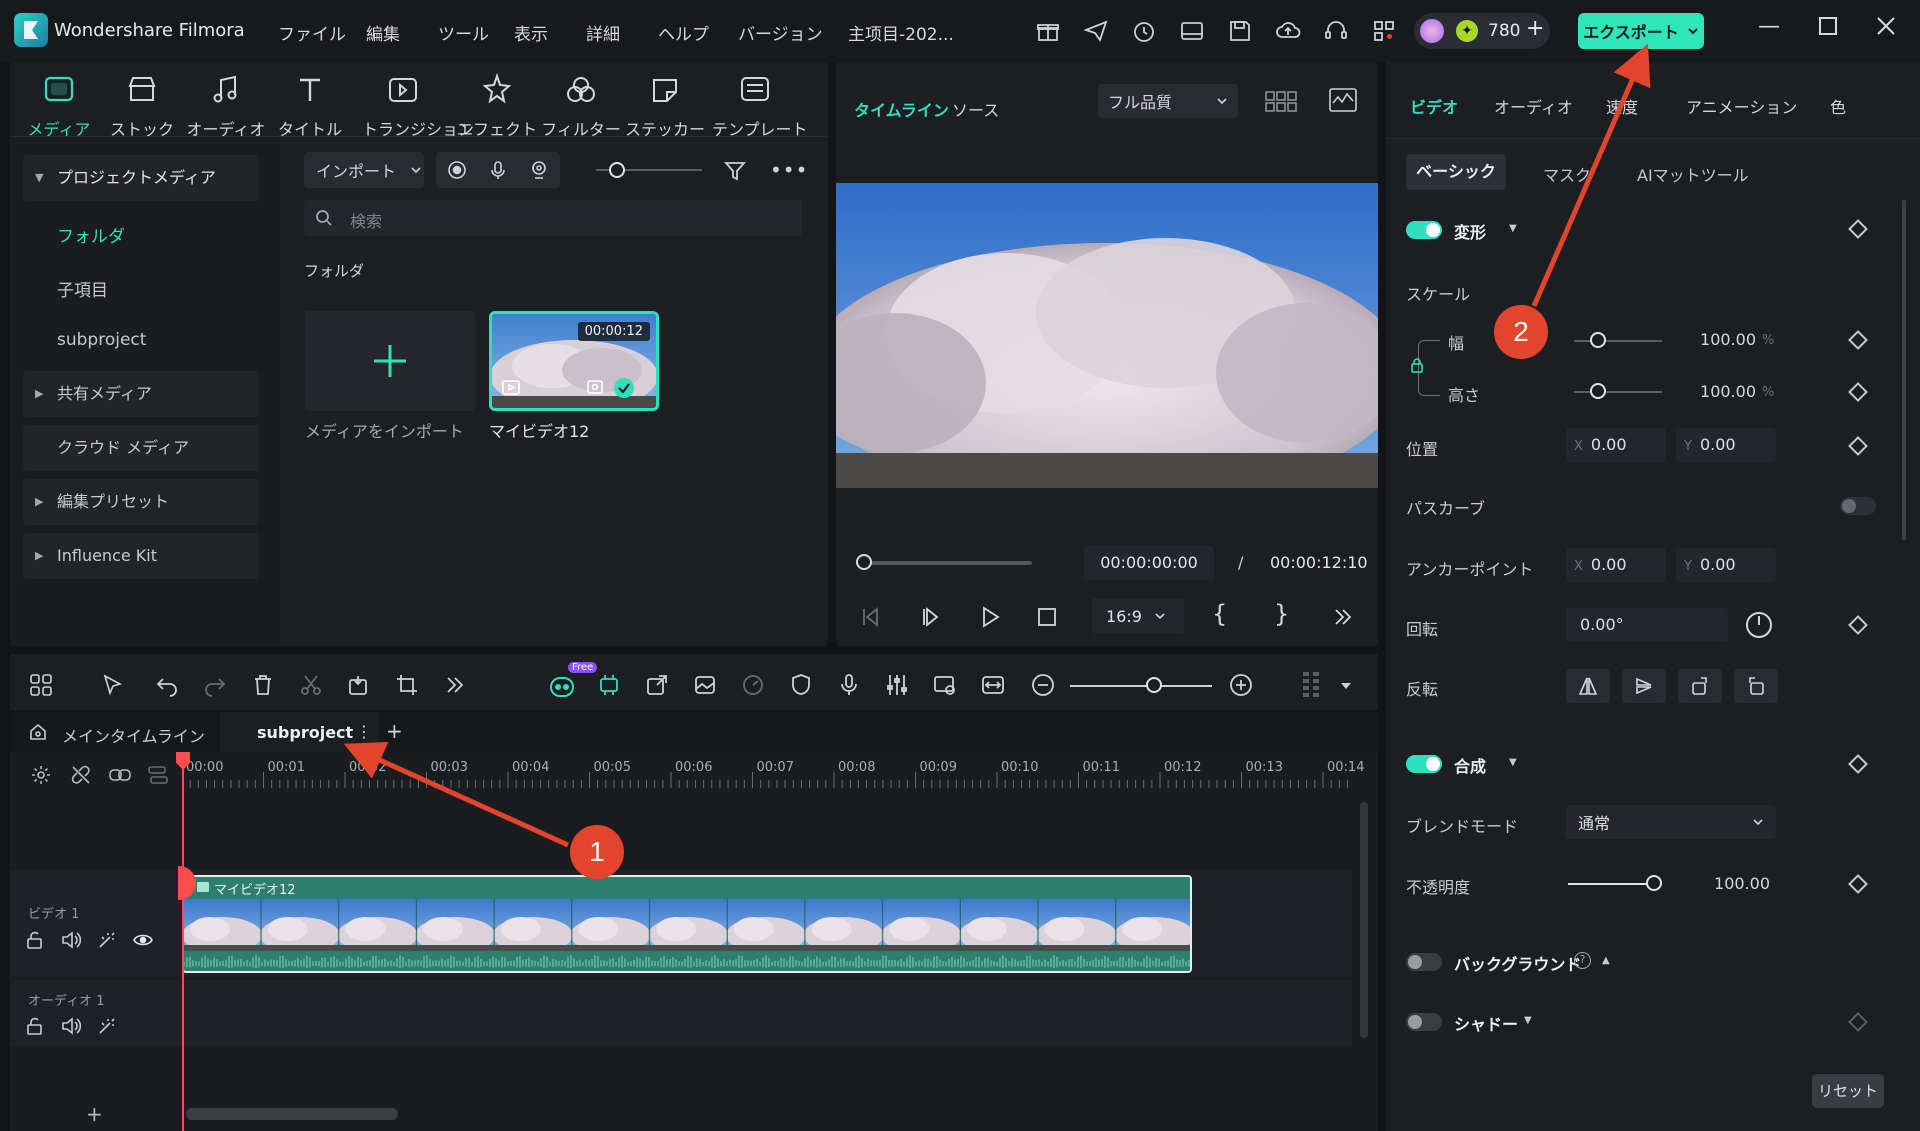  I want to click on menu-version: バージョン, so click(780, 32).